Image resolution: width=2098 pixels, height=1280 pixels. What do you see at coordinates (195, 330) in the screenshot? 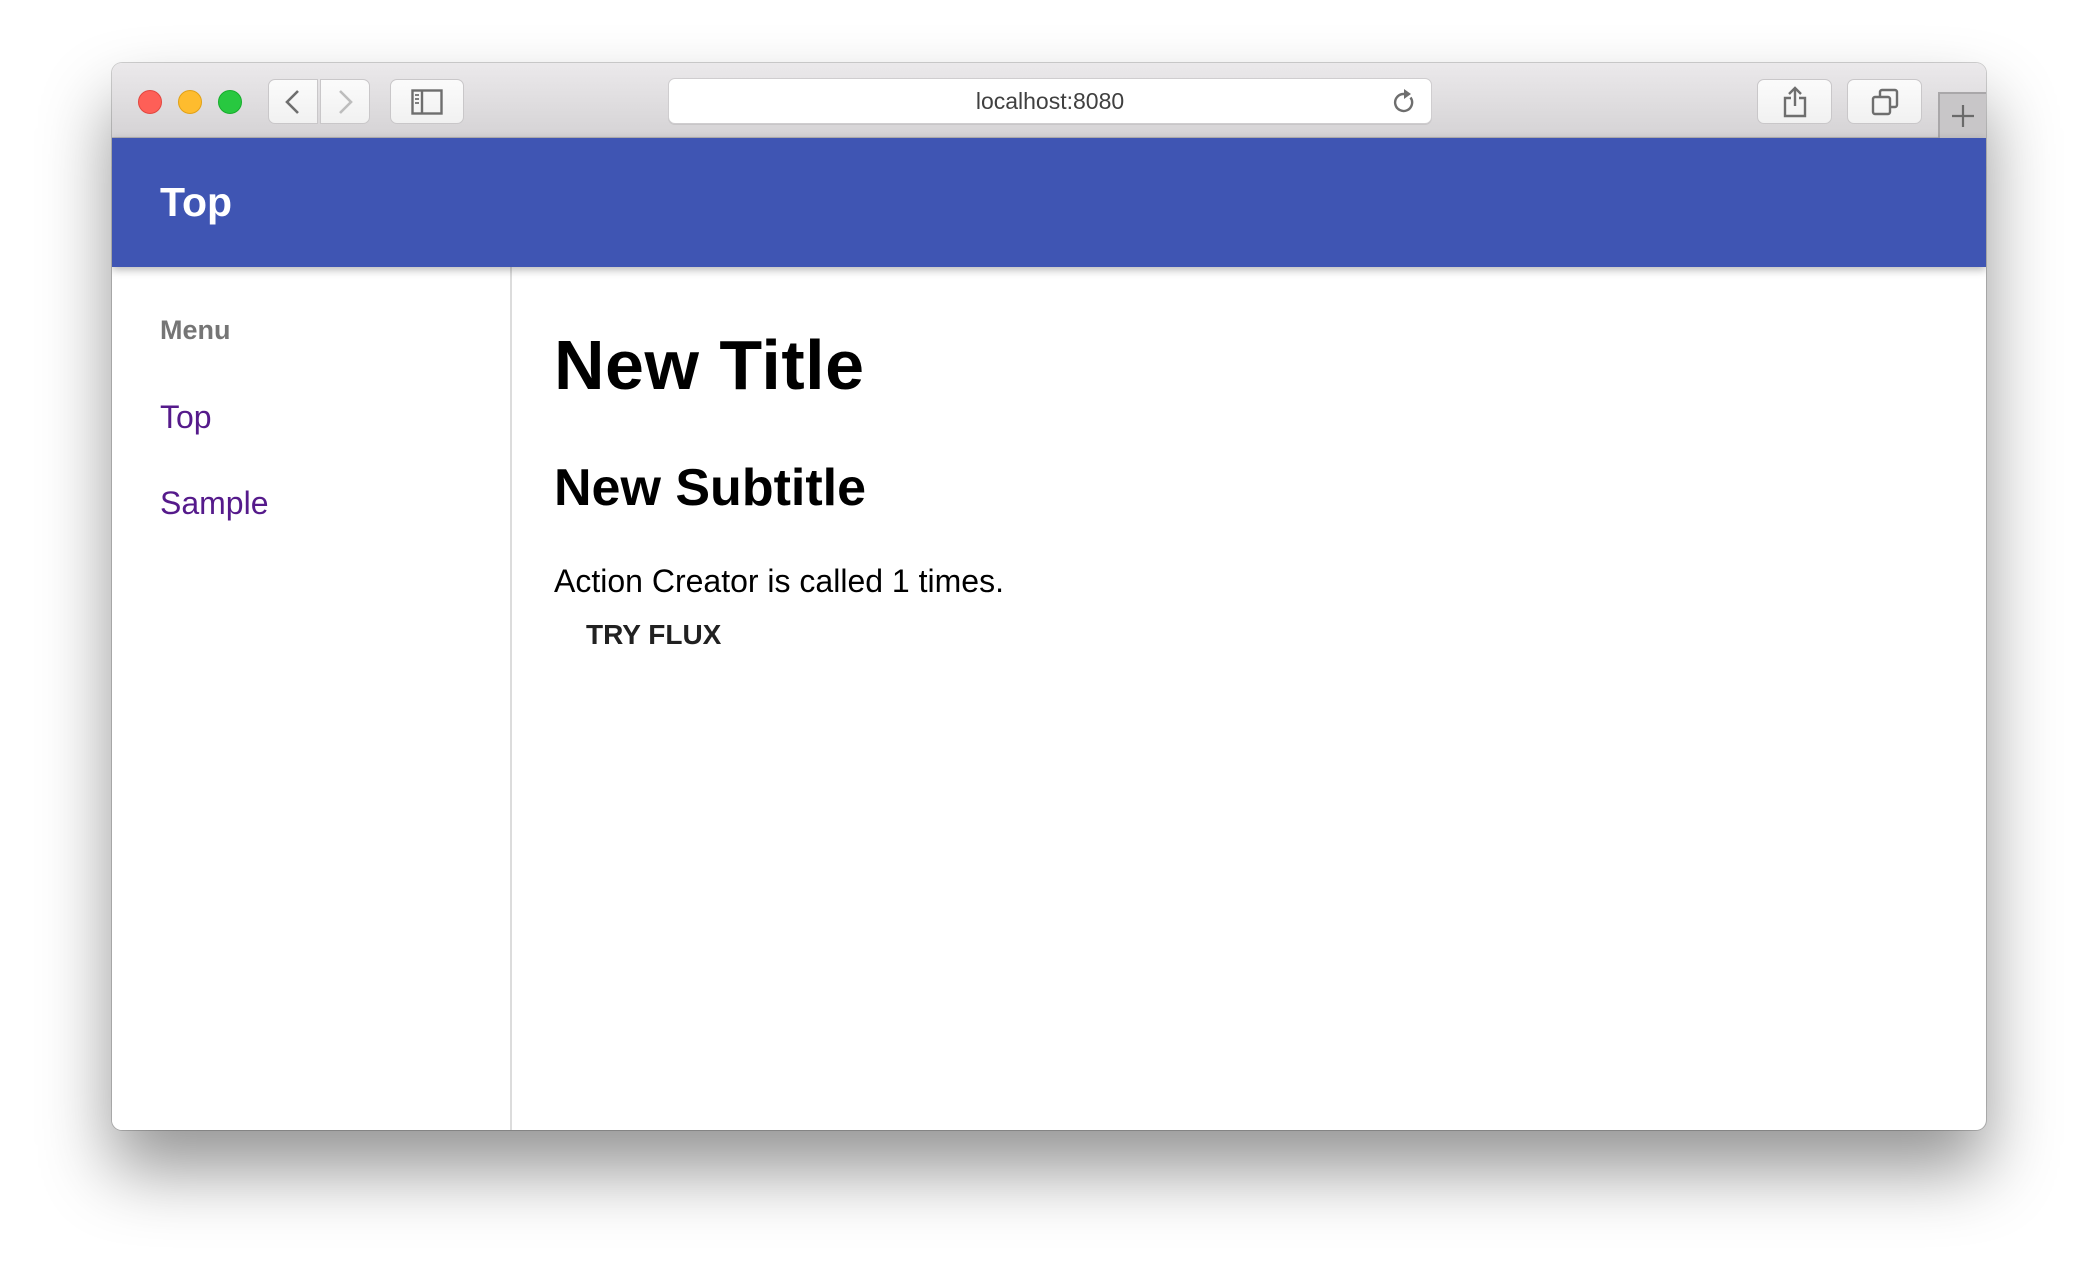
I see `sidebar-menu-label: Menu` at bounding box center [195, 330].